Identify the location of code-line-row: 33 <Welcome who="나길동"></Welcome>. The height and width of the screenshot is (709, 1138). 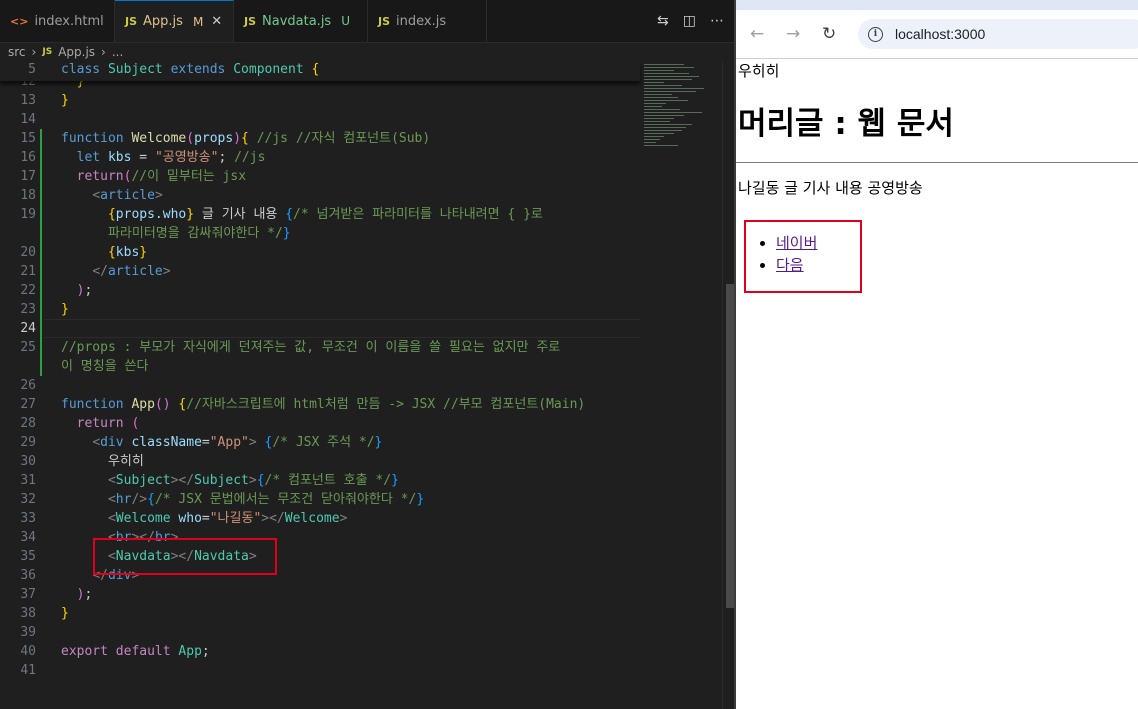
(320, 518).